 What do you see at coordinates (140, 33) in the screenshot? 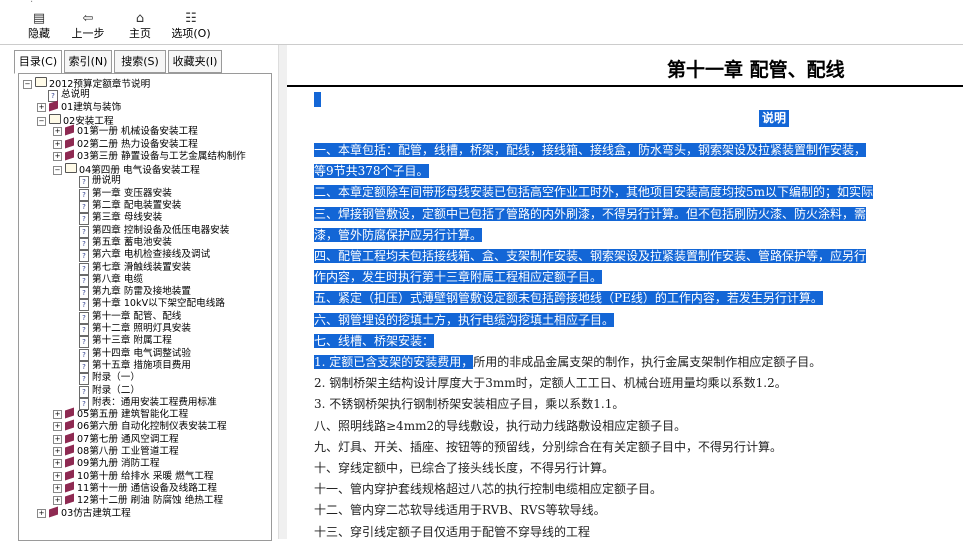
I see `home-label: 主页` at bounding box center [140, 33].